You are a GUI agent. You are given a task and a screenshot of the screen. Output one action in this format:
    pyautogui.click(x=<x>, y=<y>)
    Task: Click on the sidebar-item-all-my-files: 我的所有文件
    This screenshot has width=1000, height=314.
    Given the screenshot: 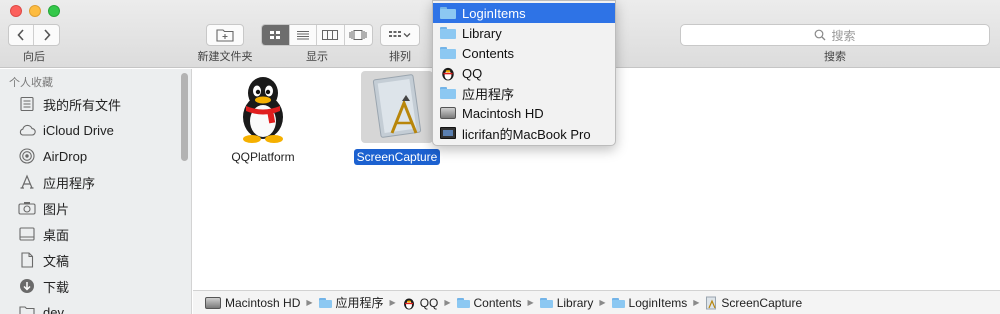 What is the action you would take?
    pyautogui.click(x=69, y=104)
    